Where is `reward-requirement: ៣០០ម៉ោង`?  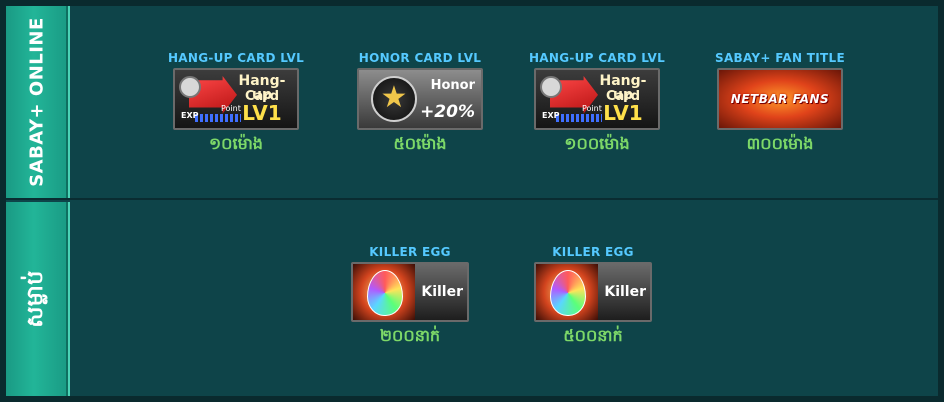
reward-requirement: ៣០០ម៉ោង is located at coordinates (780, 143).